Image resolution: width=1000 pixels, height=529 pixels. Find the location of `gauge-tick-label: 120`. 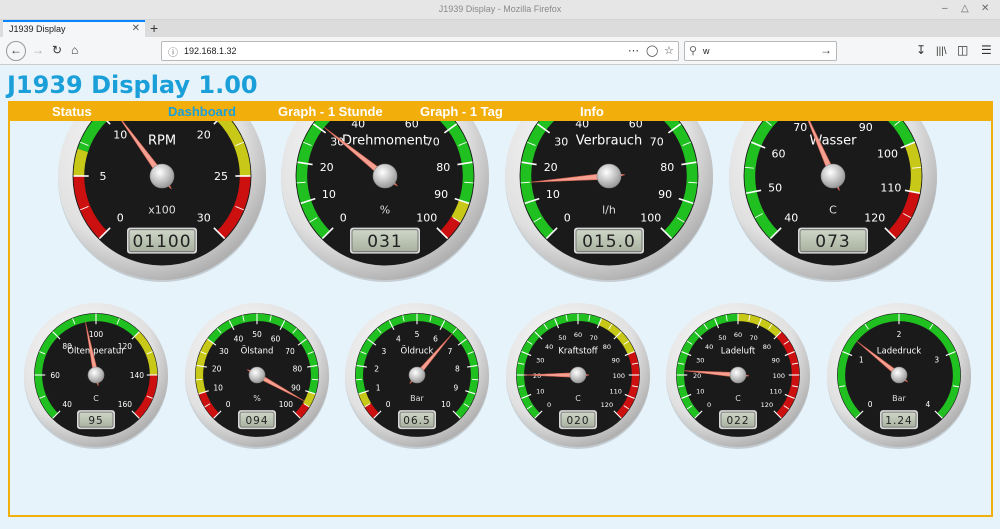

gauge-tick-label: 120 is located at coordinates (607, 405).